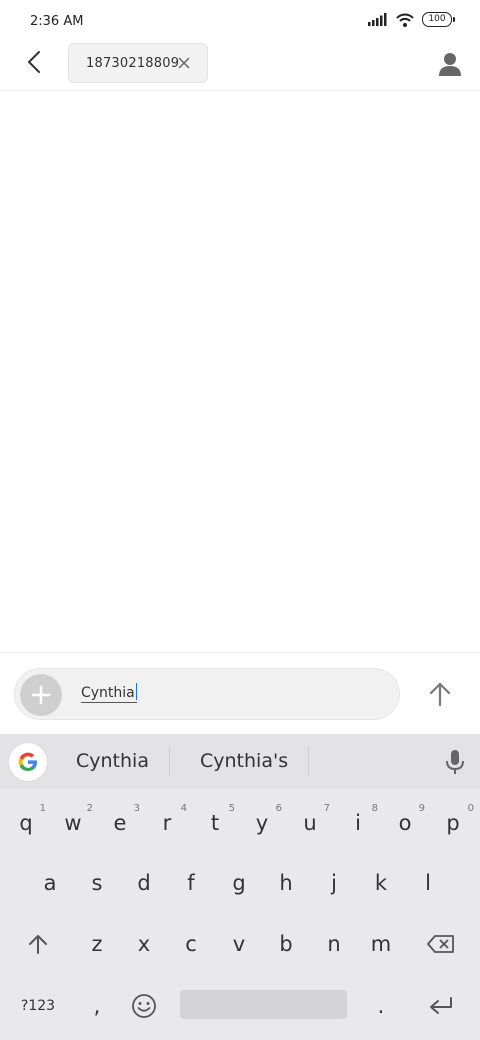 The height and width of the screenshot is (1040, 480). Describe the element at coordinates (286, 883) in the screenshot. I see `key-h: h` at that location.